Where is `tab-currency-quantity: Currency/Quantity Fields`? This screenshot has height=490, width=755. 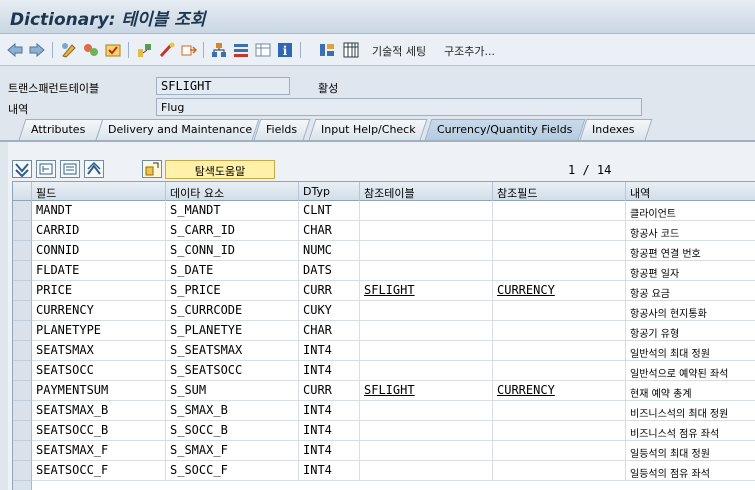 tab-currency-quantity: Currency/Quantity Fields is located at coordinates (505, 129).